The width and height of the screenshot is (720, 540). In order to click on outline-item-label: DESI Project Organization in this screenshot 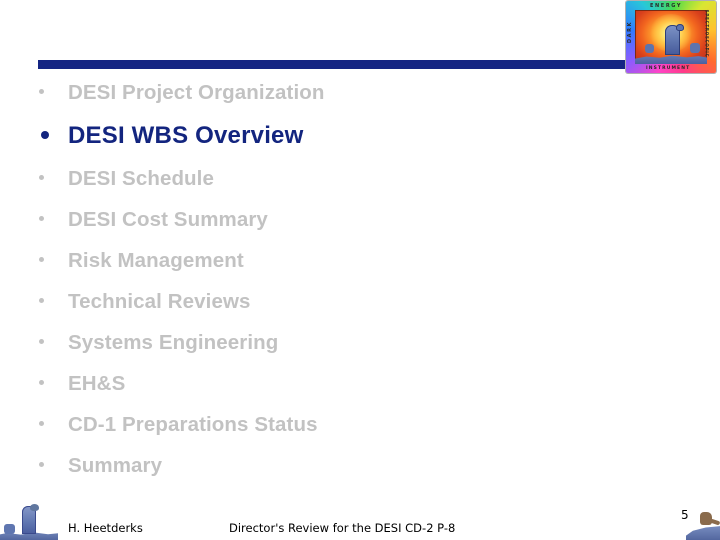, I will do `click(196, 92)`.